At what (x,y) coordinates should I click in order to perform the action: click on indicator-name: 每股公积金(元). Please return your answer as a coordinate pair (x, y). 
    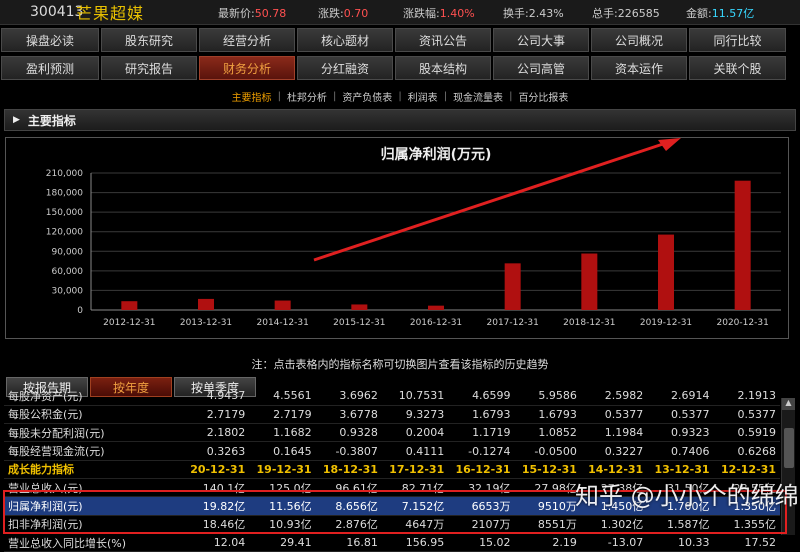
    Looking at the image, I should click on (93, 415).